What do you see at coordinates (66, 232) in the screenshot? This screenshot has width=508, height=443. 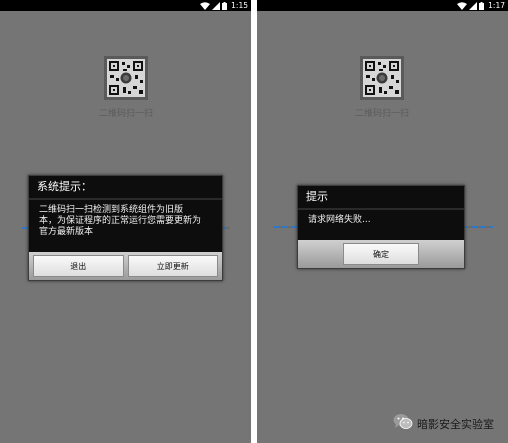 I see `dialog-message-line: 官方最新版本` at bounding box center [66, 232].